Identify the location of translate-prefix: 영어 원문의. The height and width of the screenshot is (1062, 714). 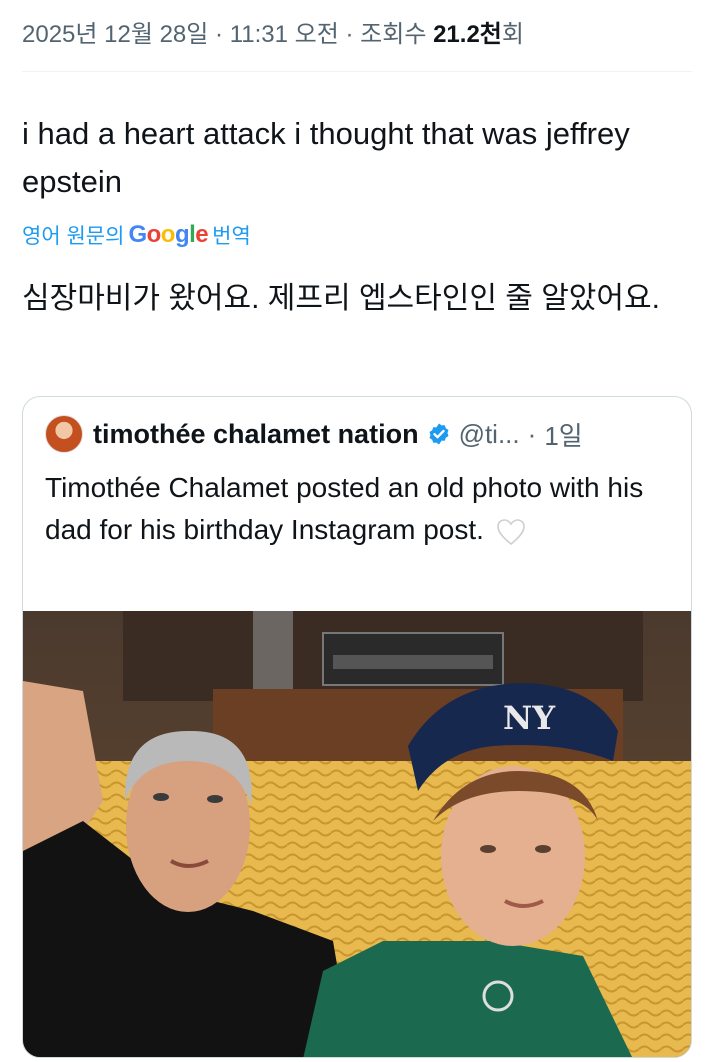
(73, 236).